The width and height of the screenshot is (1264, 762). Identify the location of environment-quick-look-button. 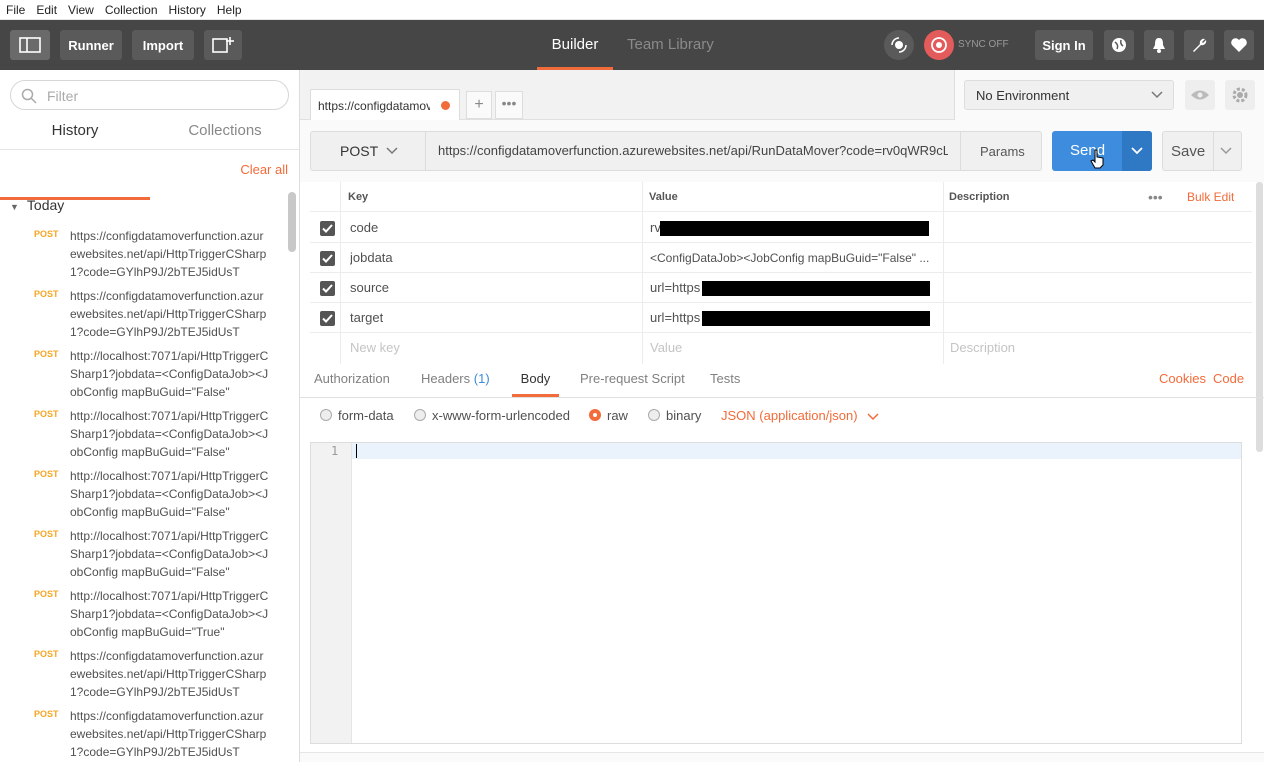
(1200, 95).